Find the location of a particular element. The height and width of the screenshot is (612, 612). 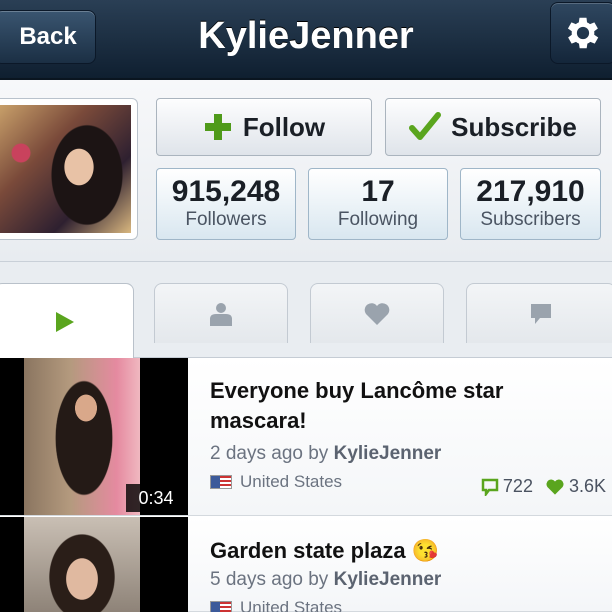

follow-label: Follow is located at coordinates (284, 126).